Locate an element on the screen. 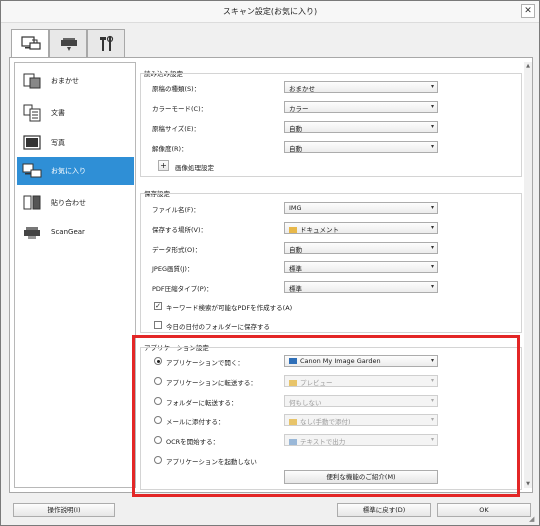 The height and width of the screenshot is (526, 540). color-mode-select: カラー ▾ is located at coordinates (361, 107).